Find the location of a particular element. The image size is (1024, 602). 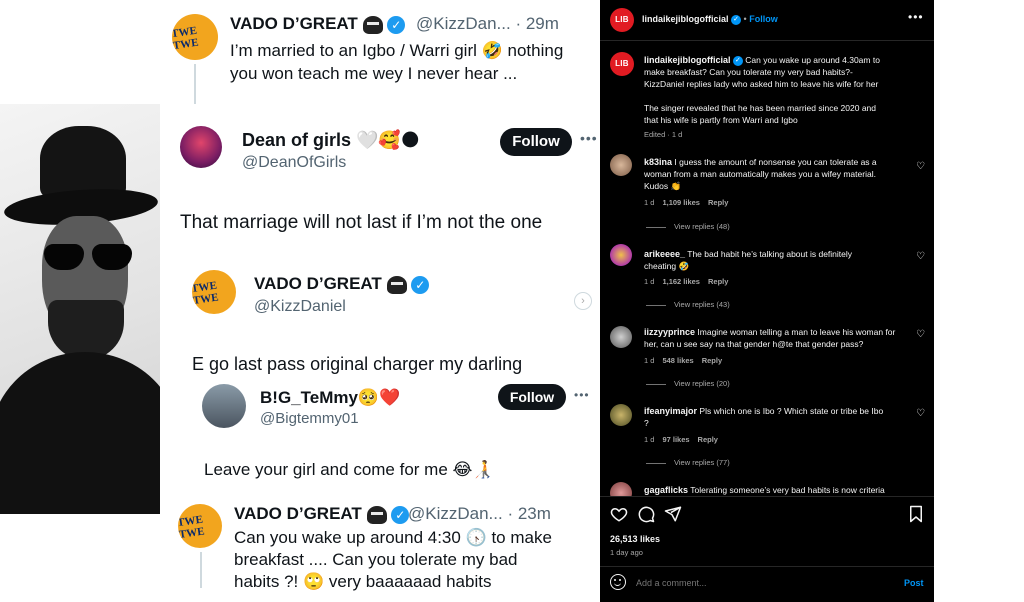

right-margin is located at coordinates (979, 301).